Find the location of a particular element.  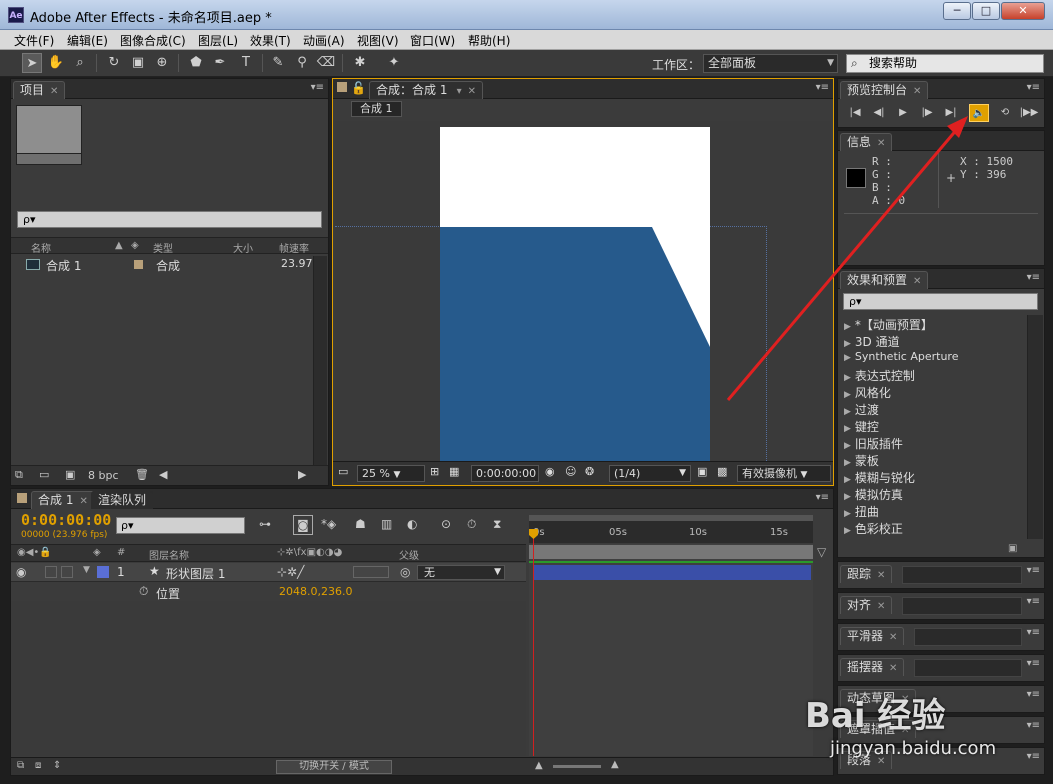

tab-timeline-comp: 合成 1 ✕ is located at coordinates (63, 500).